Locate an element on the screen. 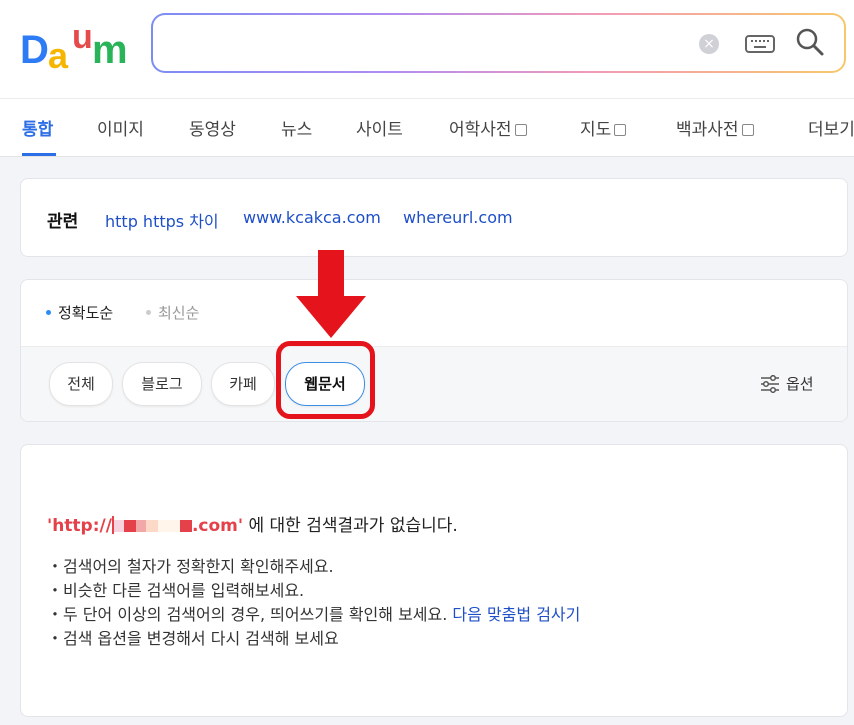  logo-letter-d: D is located at coordinates (34, 50).